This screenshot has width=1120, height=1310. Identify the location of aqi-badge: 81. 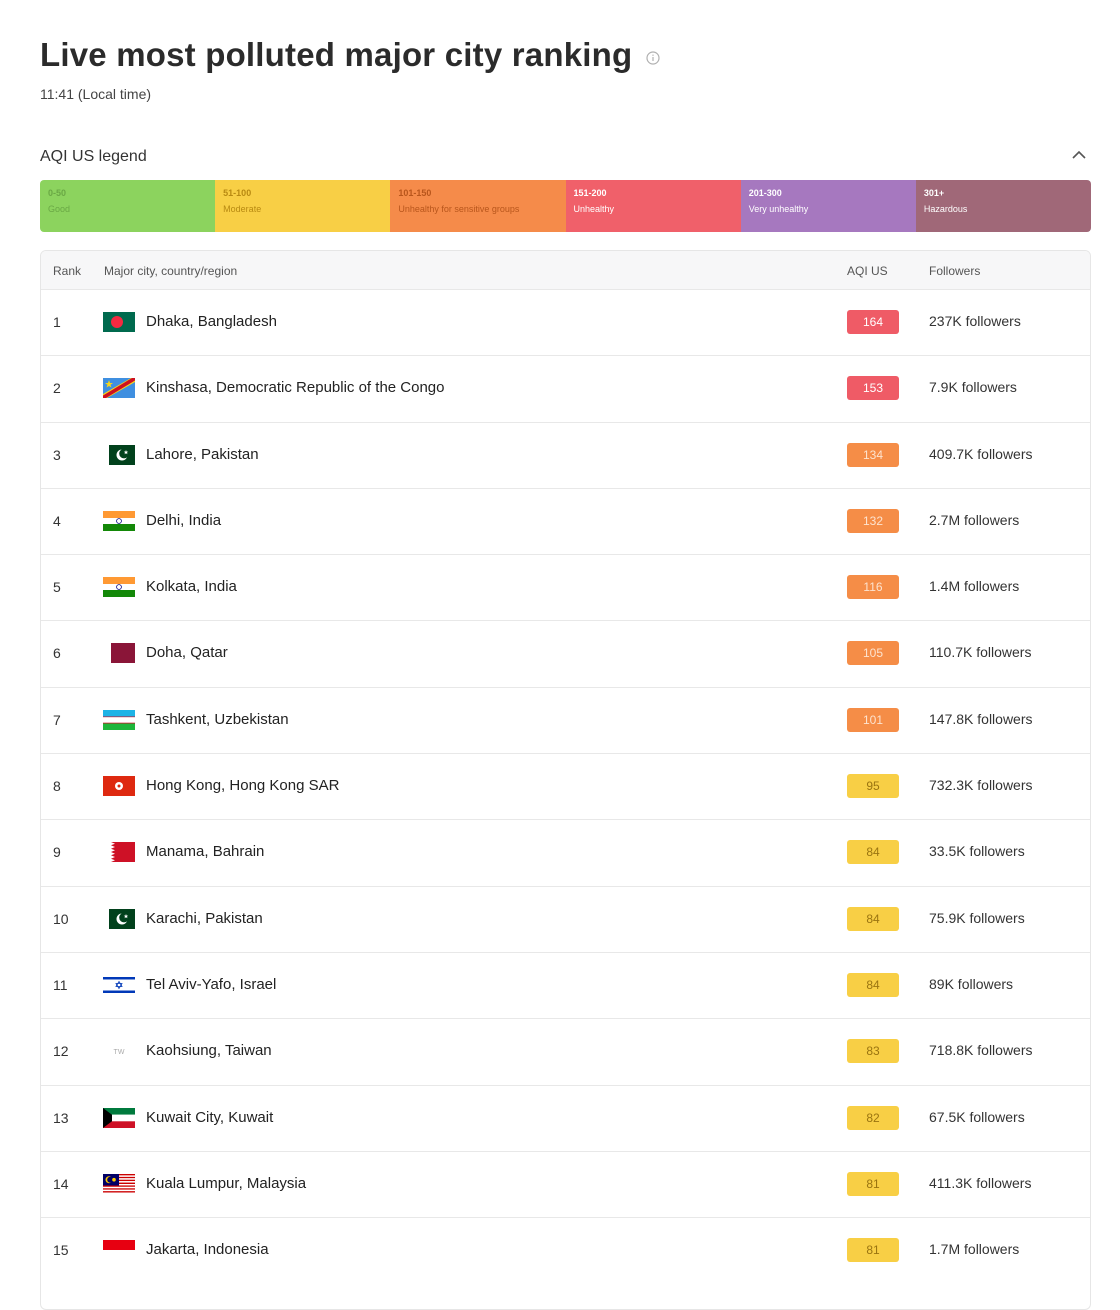
(873, 1250).